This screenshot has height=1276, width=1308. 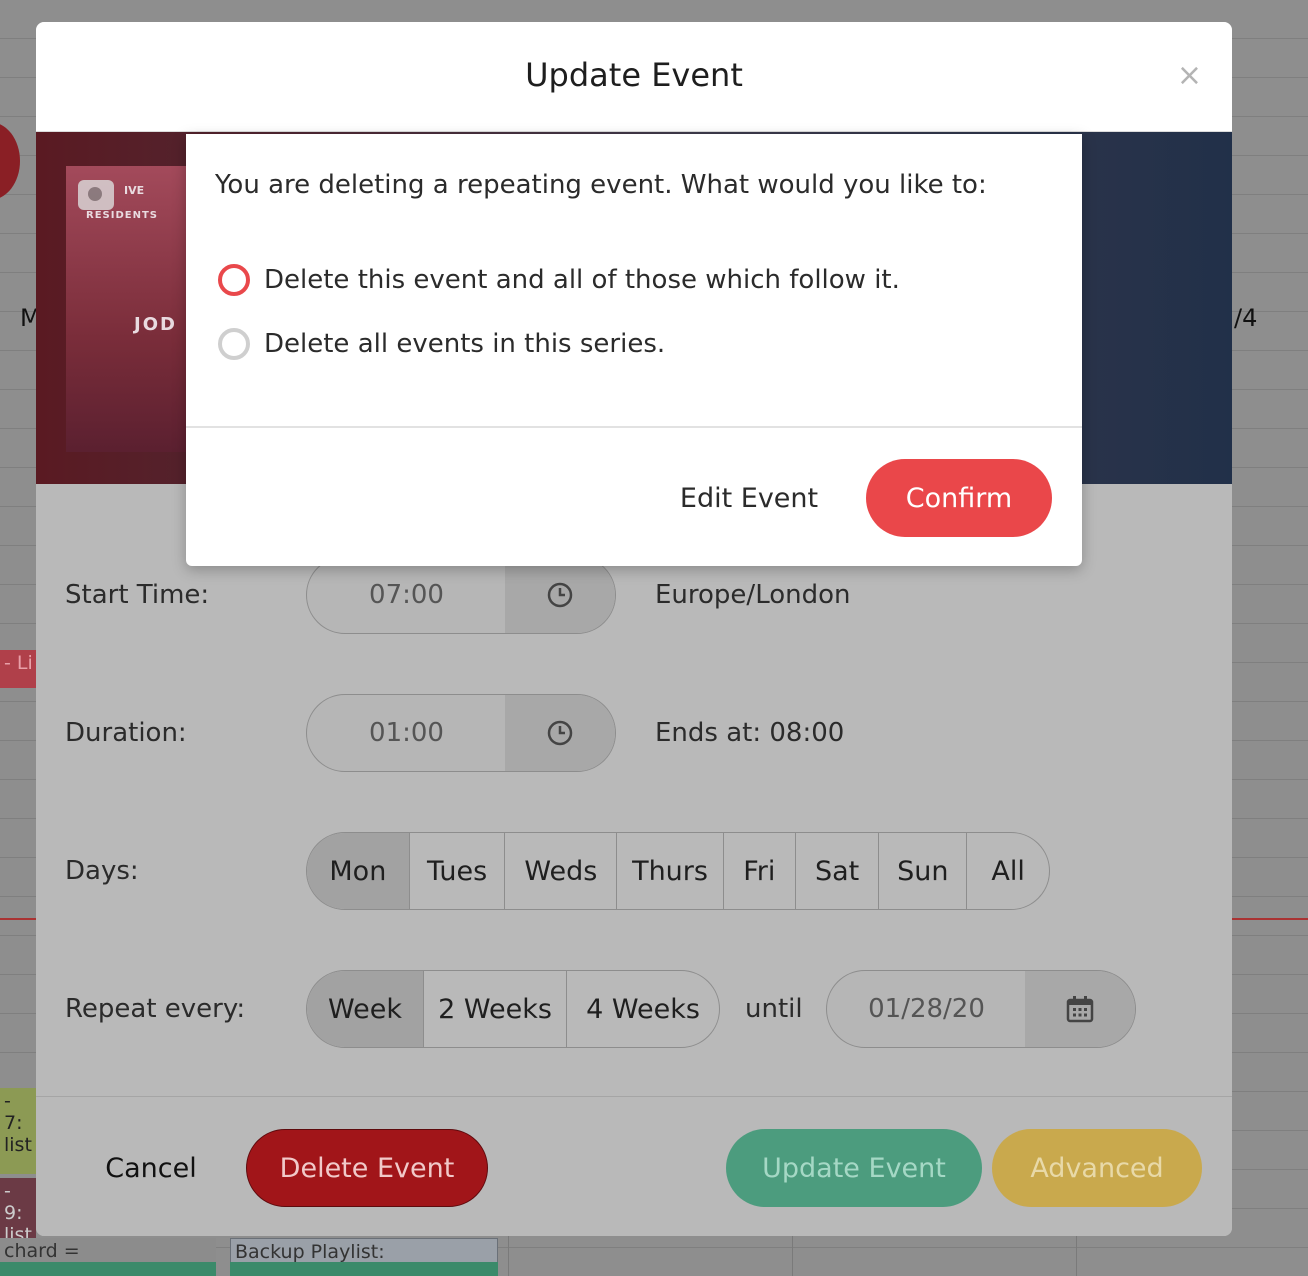 I want to click on advanced-button: Advanced, so click(x=1097, y=1168).